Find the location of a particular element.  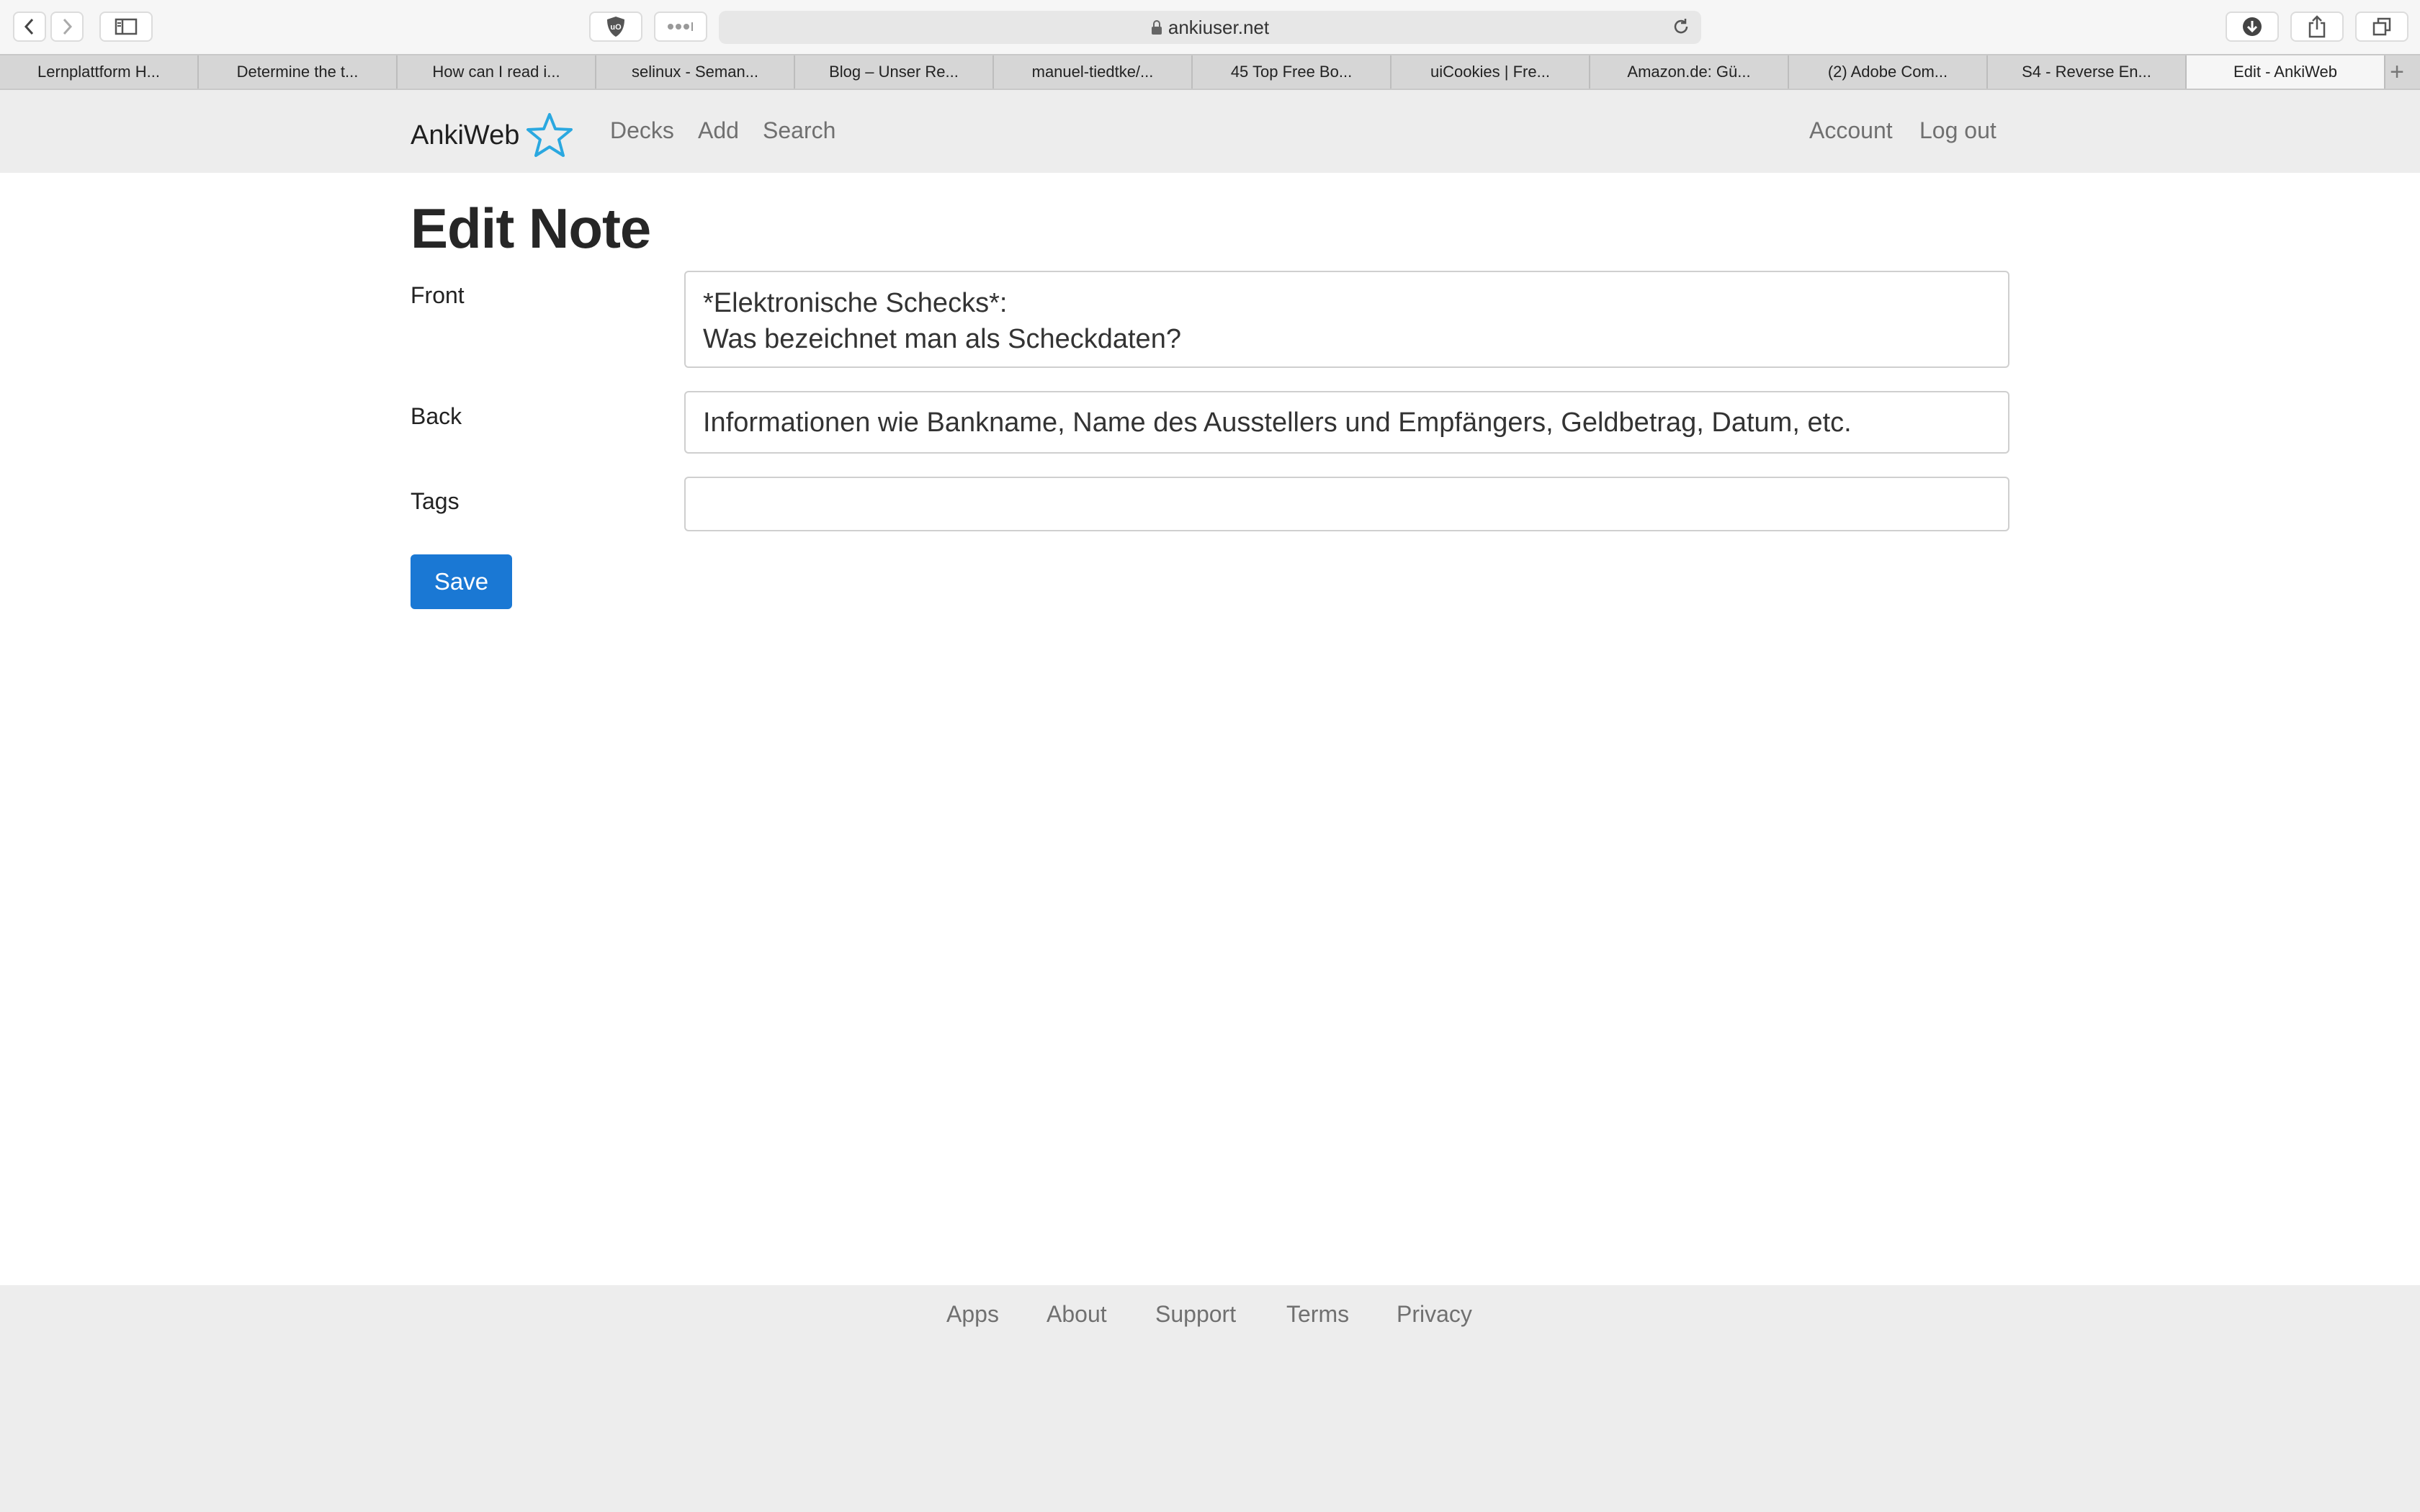

browser-toolbar: uO ankiuser.net is located at coordinates (1210, 27).